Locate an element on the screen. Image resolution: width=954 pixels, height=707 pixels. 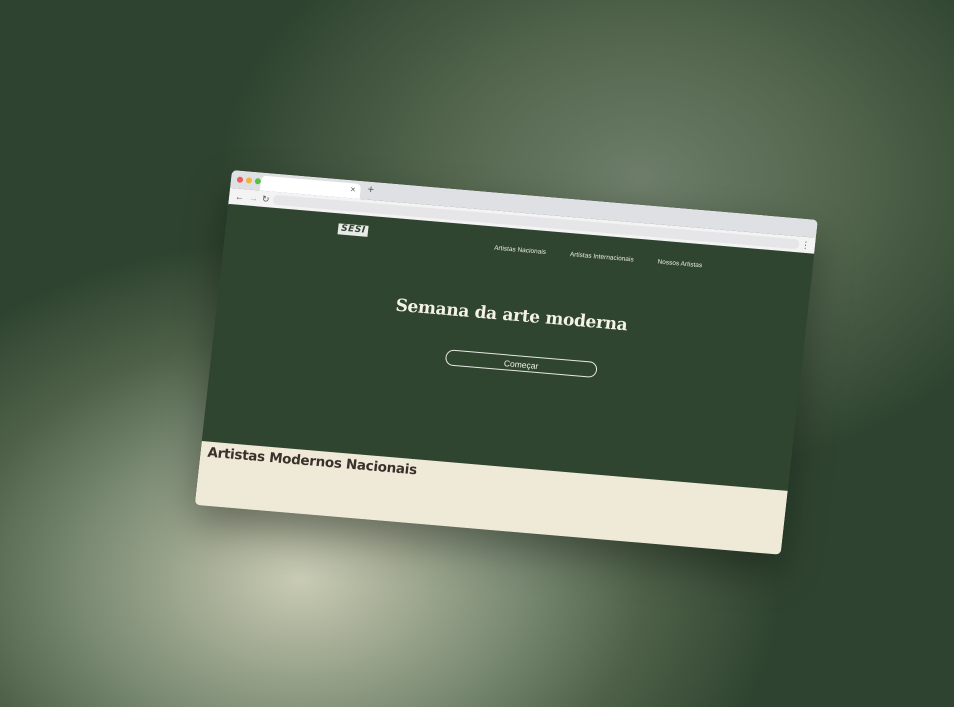
window-controls is located at coordinates (249, 180).